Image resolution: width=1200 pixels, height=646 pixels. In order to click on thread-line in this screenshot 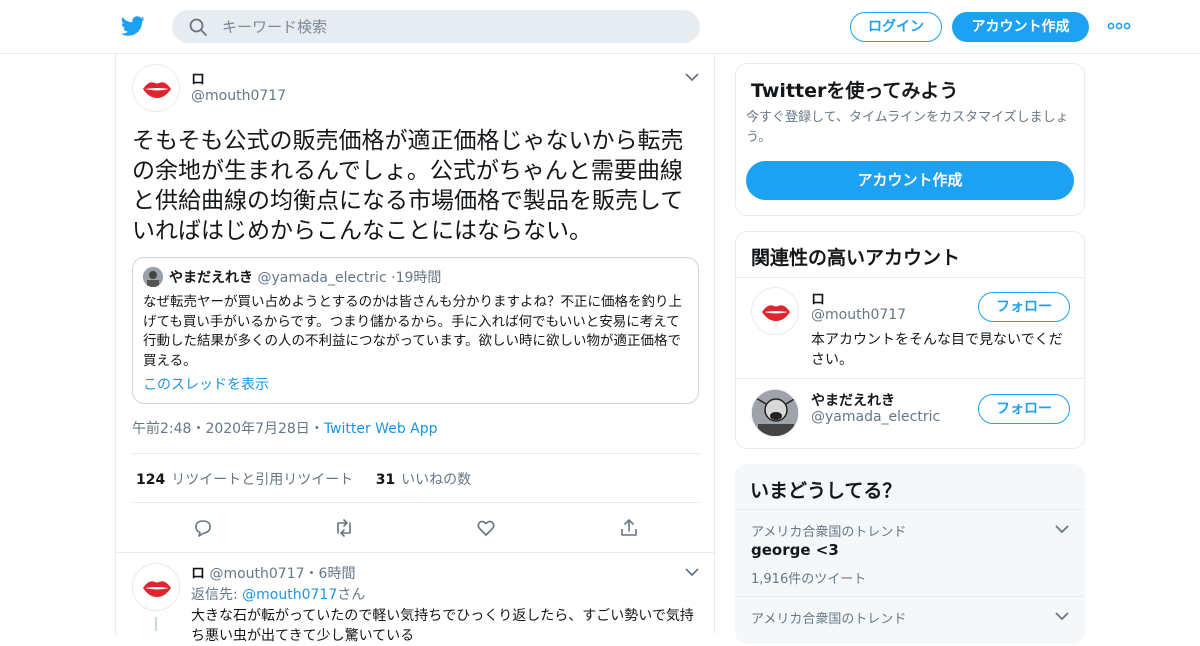, I will do `click(156, 624)`.